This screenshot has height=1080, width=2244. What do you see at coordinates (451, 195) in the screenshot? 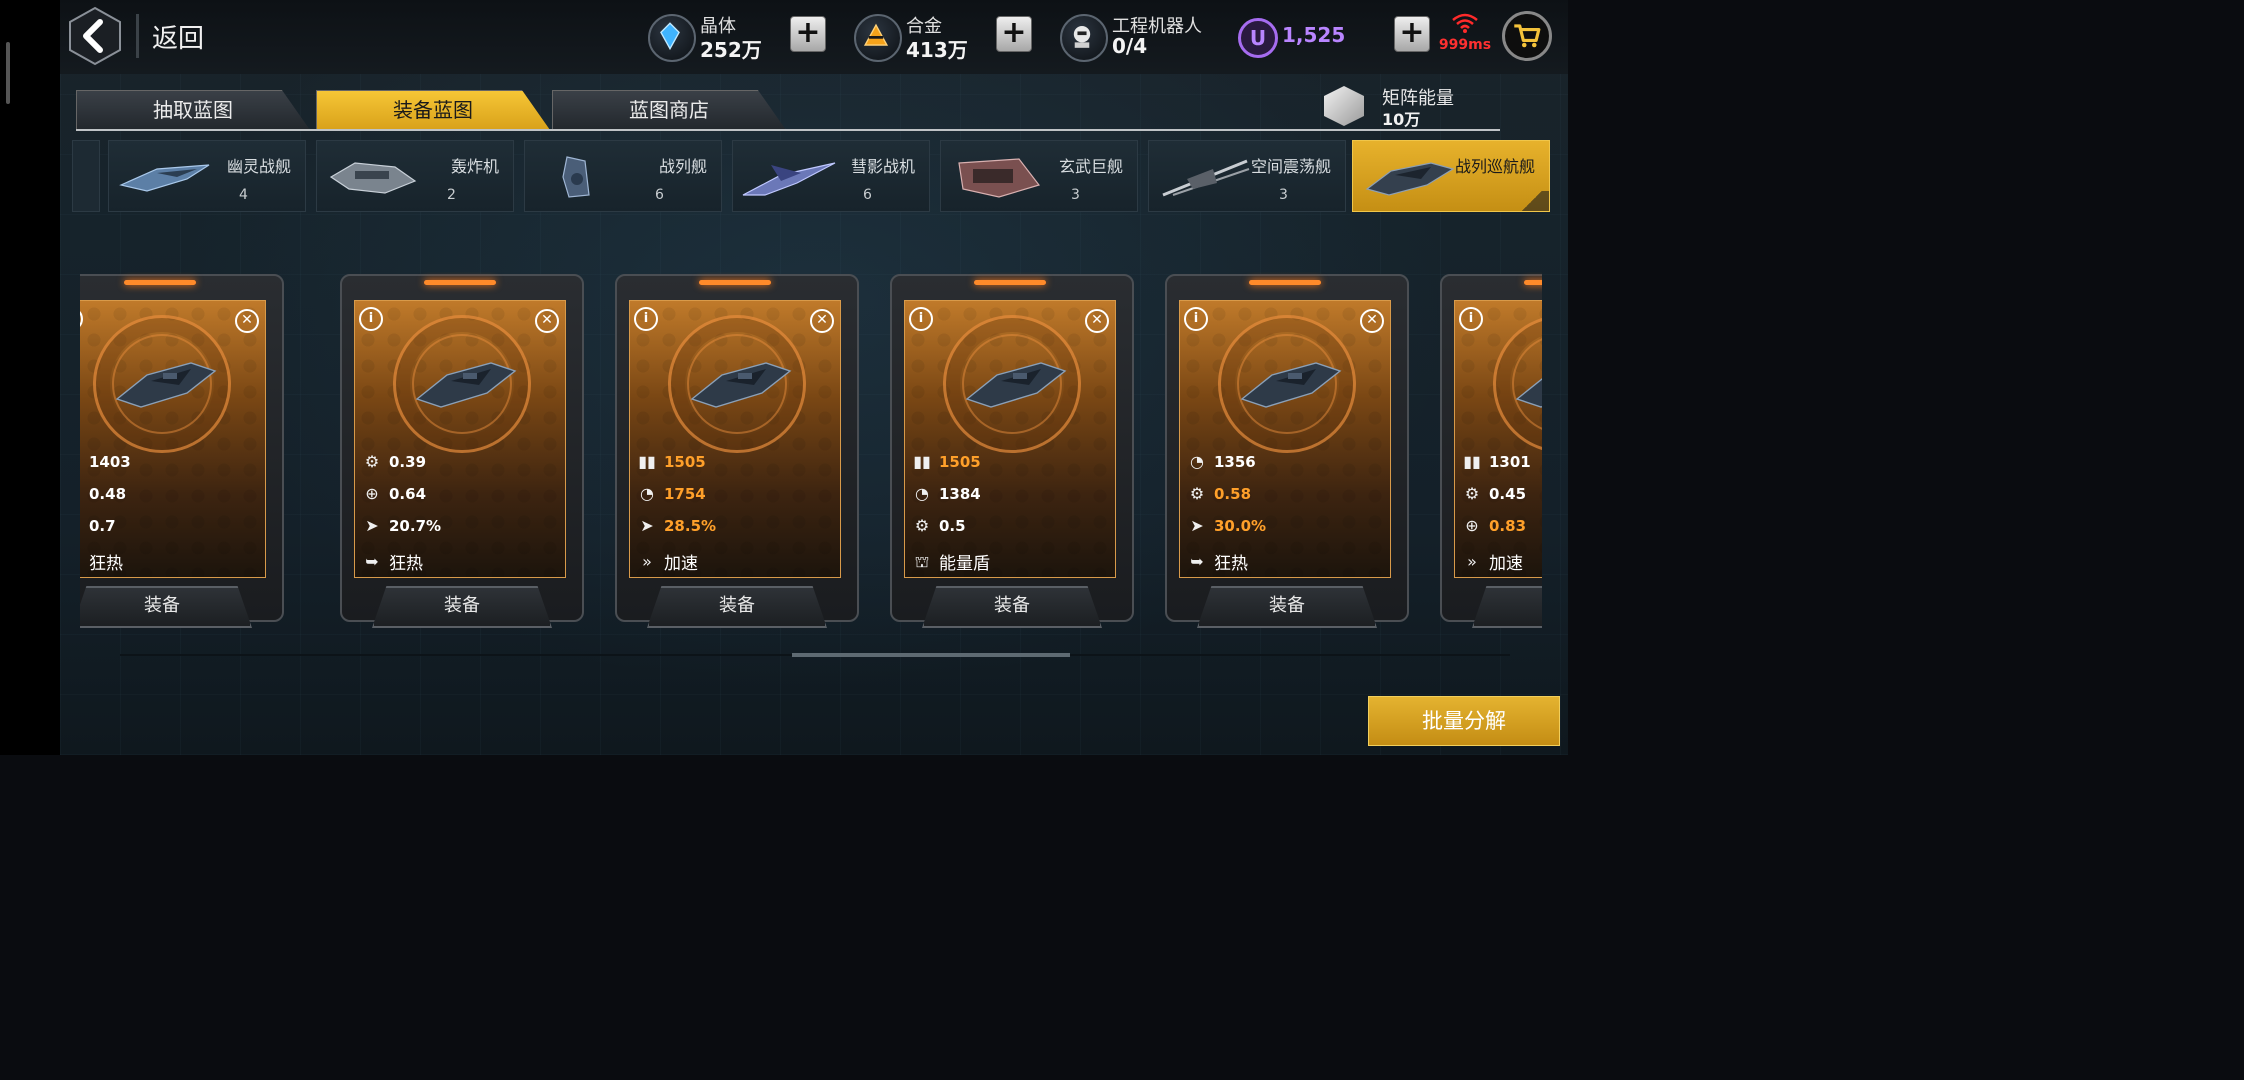
I see `category-count: 2` at bounding box center [451, 195].